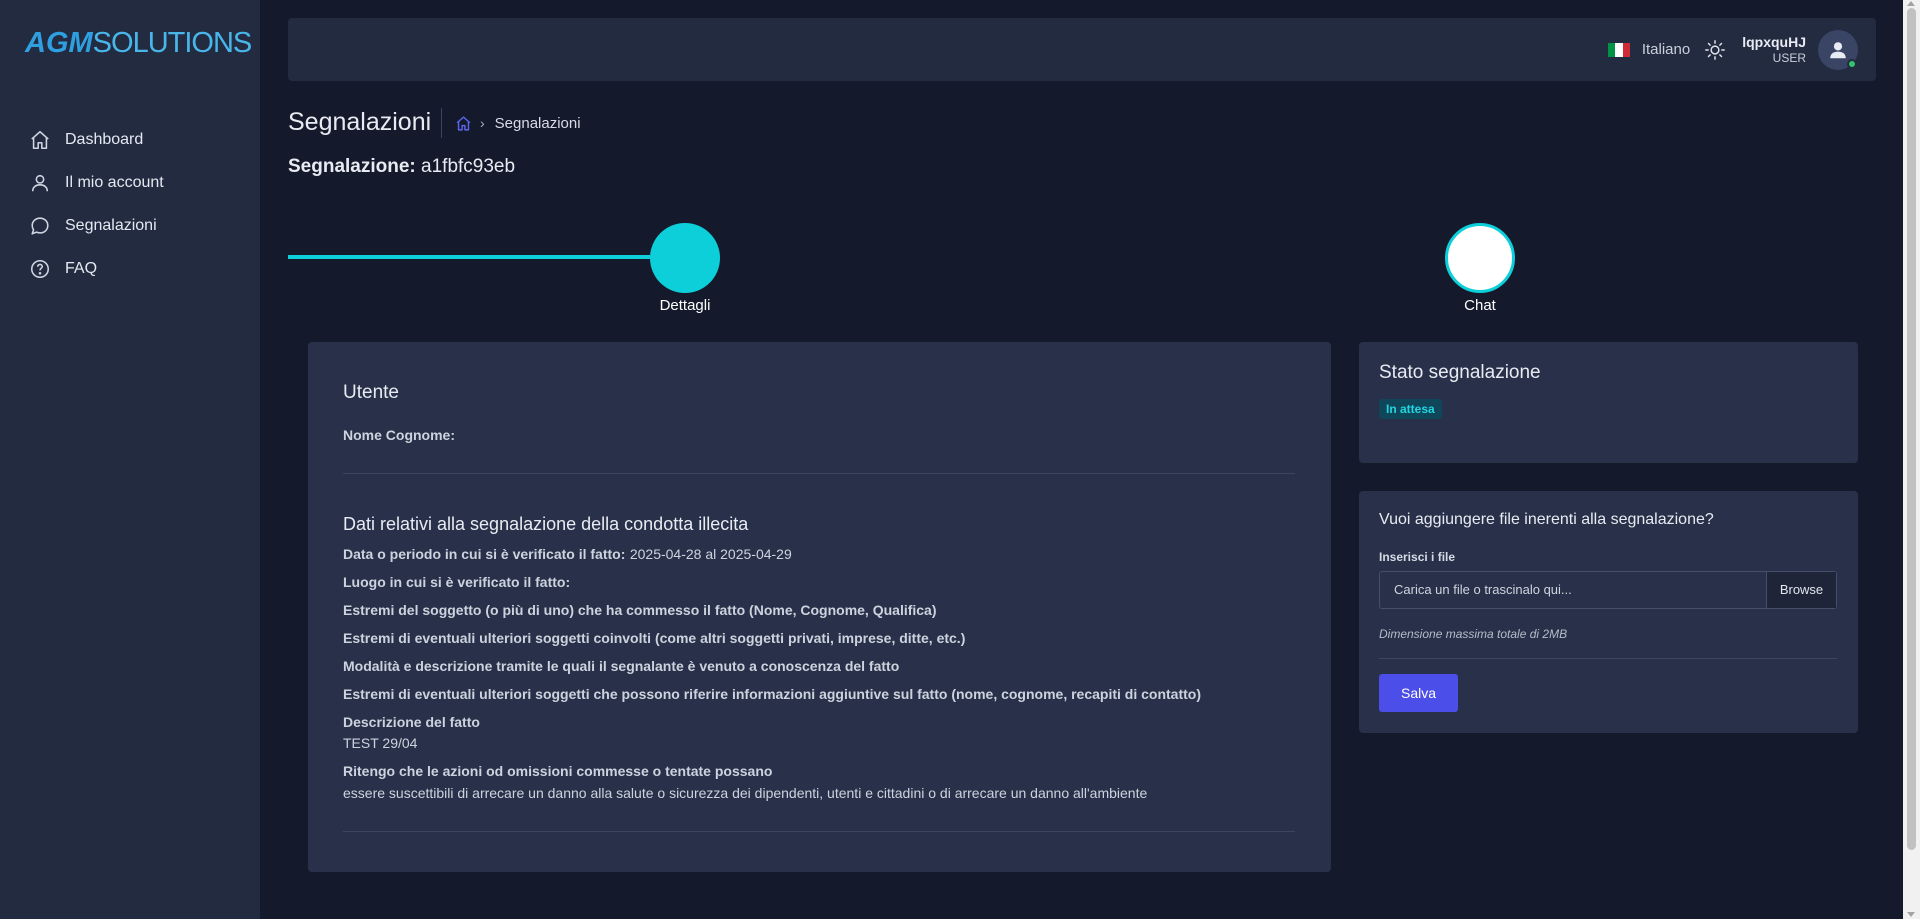  Describe the element at coordinates (468, 166) in the screenshot. I see `report-id-value: a1fbfc93eb` at that location.